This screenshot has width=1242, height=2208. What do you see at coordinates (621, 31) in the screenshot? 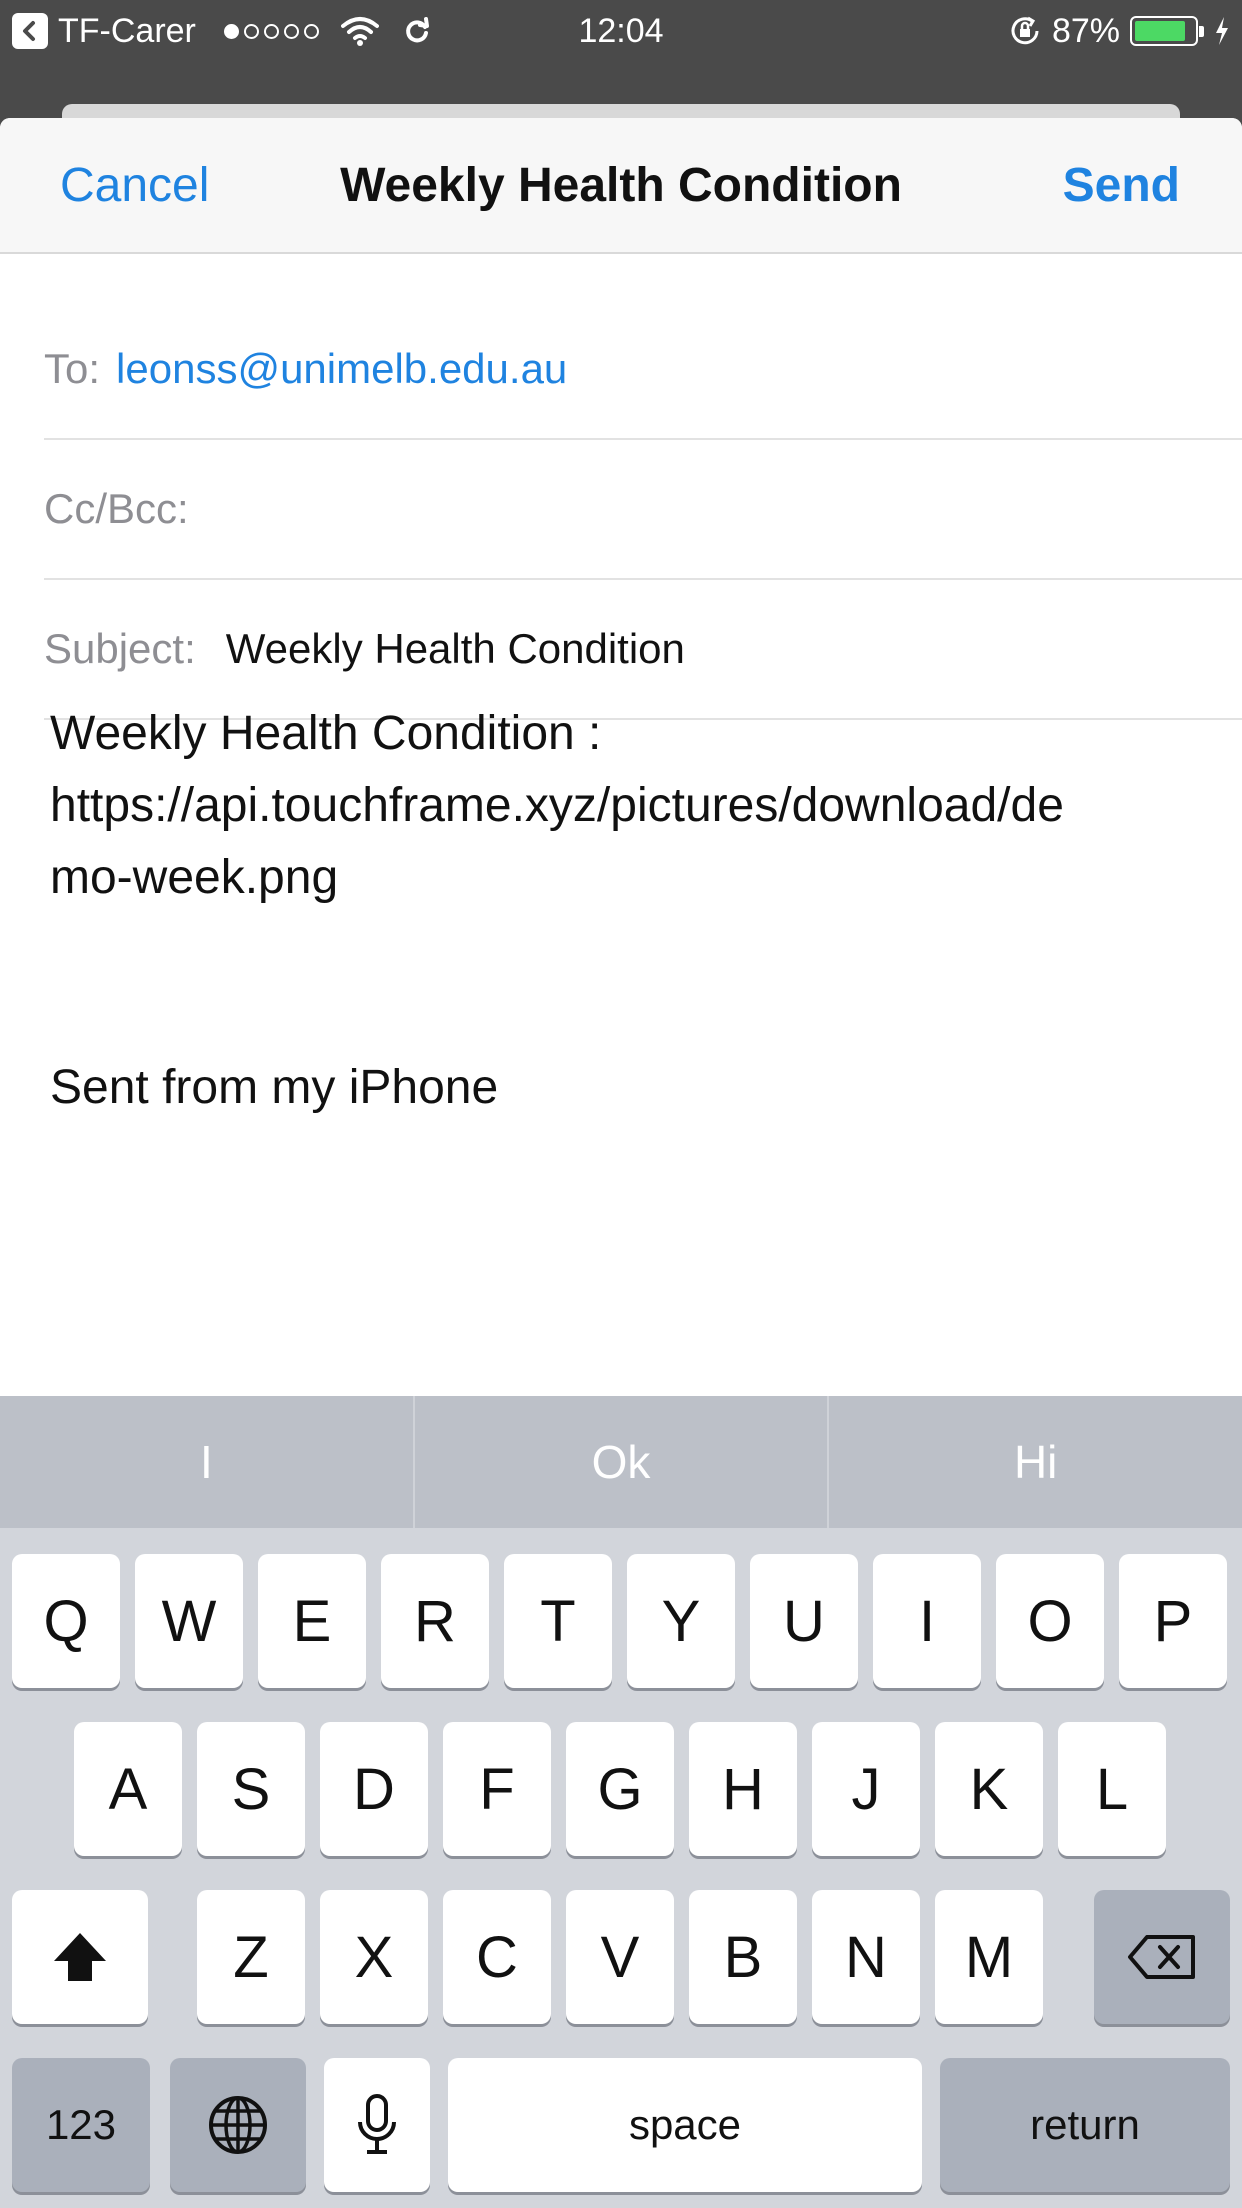
I see `status-bar: TF-Carer 12:04 87%` at bounding box center [621, 31].